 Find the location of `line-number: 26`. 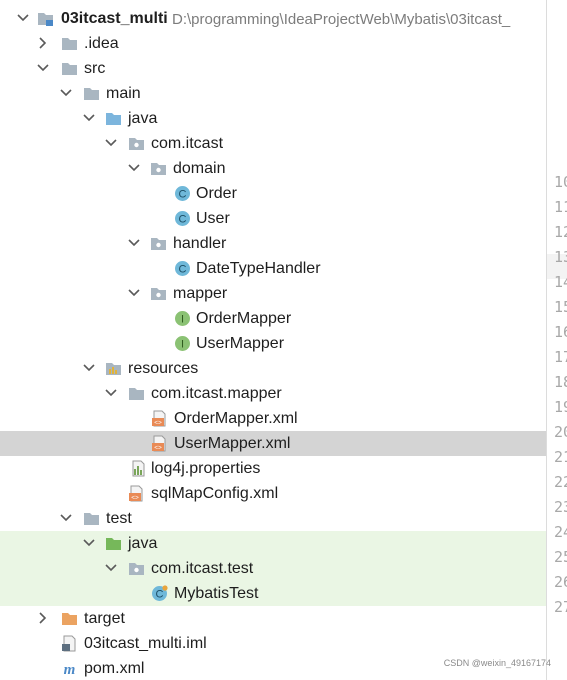

line-number: 26 is located at coordinates (560, 582).